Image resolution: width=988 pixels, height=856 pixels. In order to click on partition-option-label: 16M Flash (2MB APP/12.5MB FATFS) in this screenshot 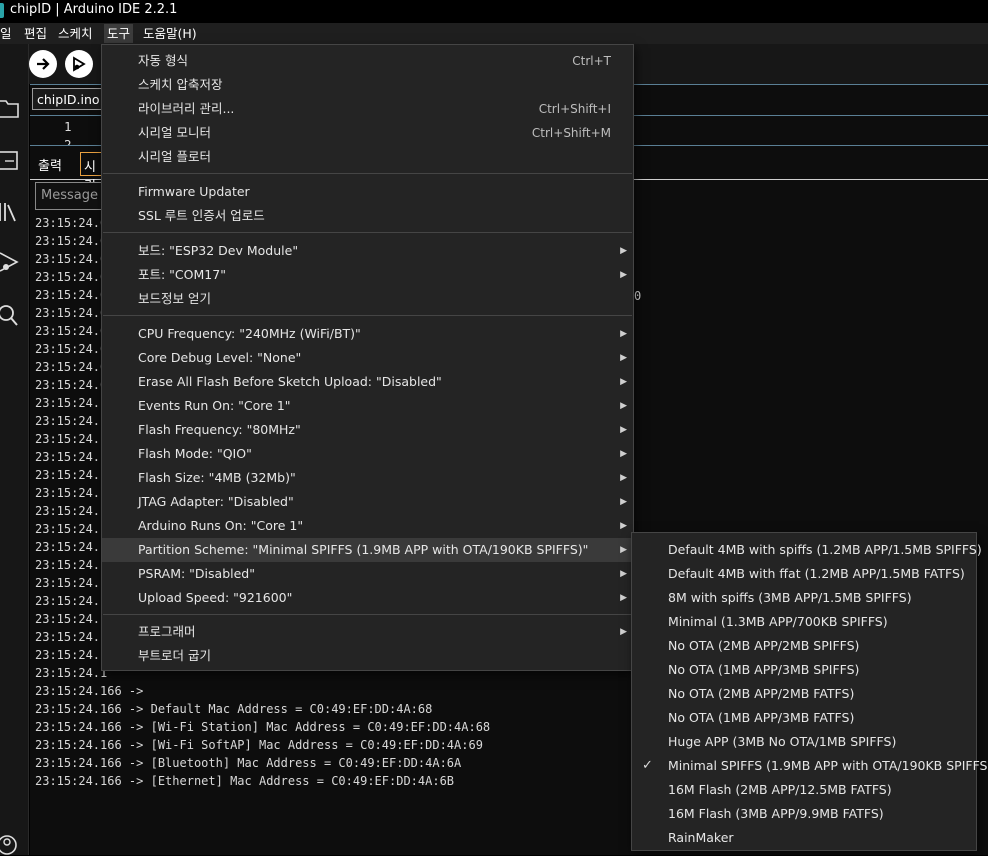, I will do `click(780, 789)`.